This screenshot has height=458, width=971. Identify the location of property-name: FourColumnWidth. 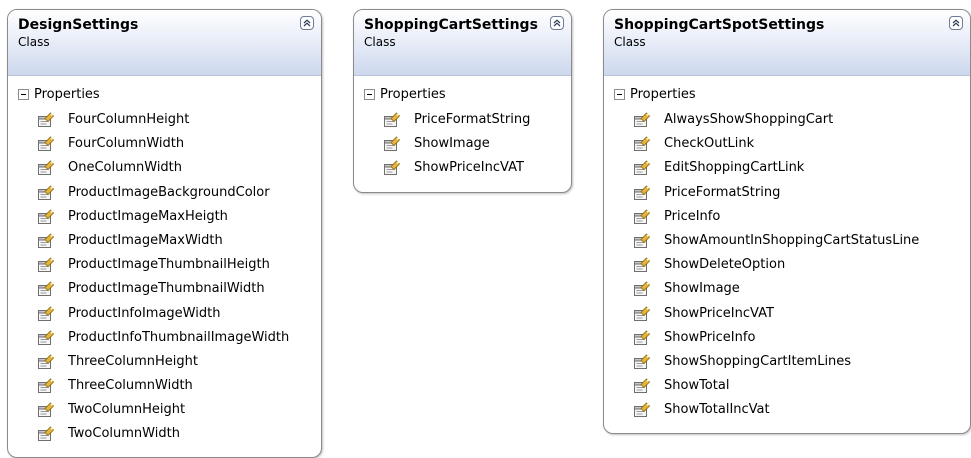
(126, 144).